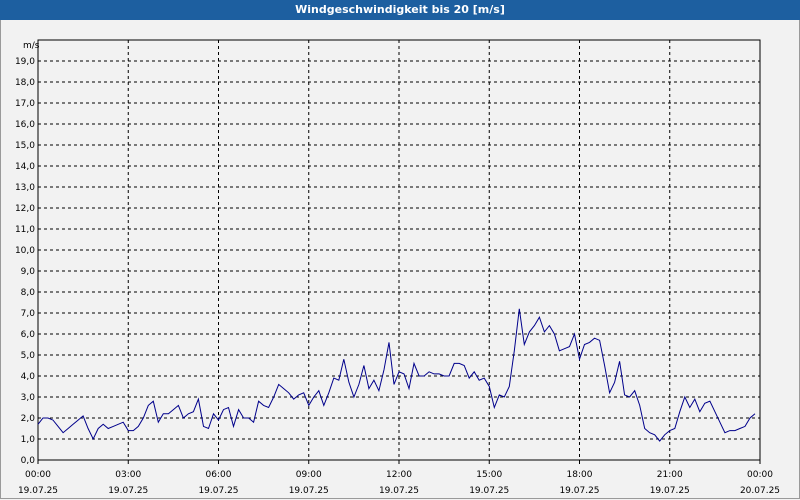  I want to click on y-tick-label: 2,0, so click(28, 419).